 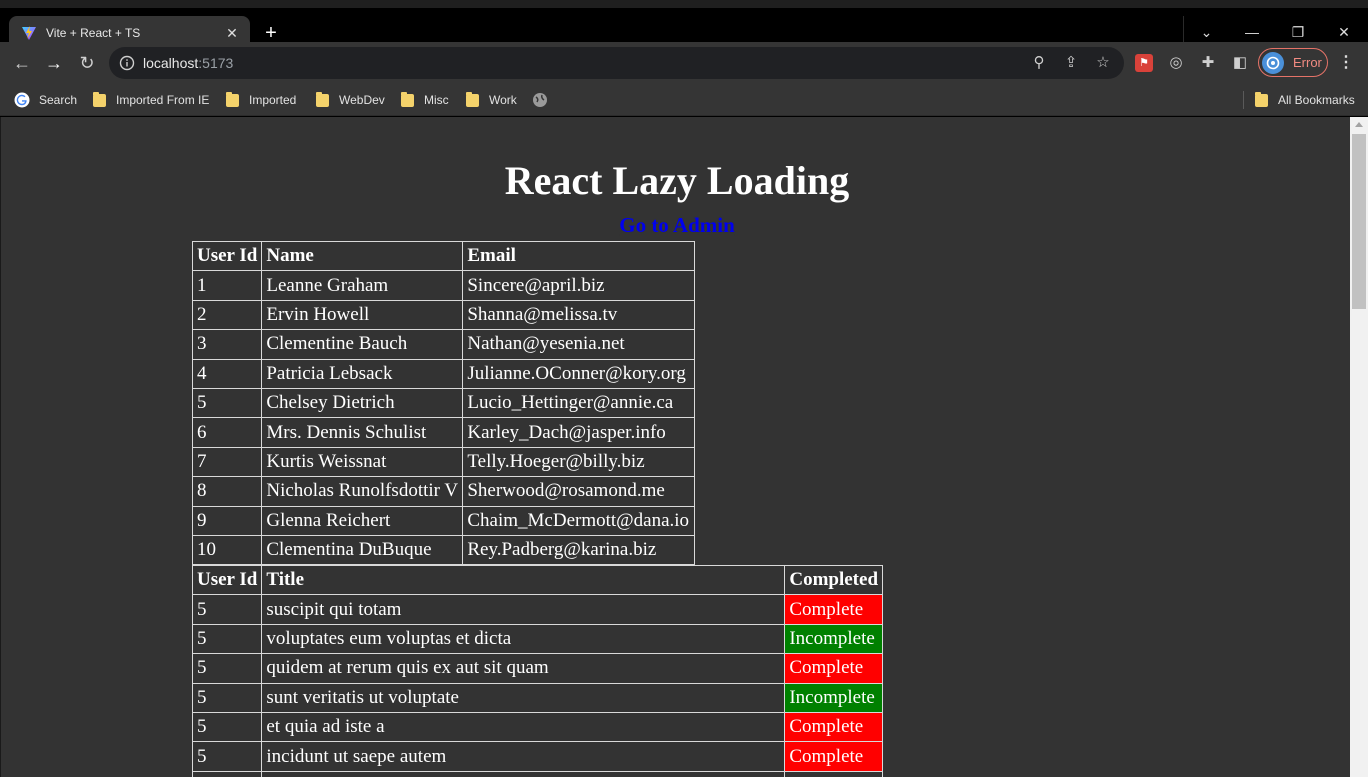 I want to click on reload-icon: ↻, so click(x=87, y=63).